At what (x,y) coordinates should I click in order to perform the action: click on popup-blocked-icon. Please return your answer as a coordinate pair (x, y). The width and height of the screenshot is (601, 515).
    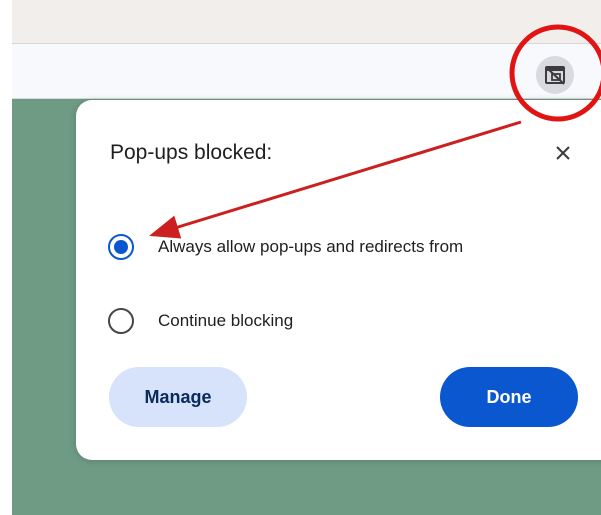
    Looking at the image, I should click on (555, 75).